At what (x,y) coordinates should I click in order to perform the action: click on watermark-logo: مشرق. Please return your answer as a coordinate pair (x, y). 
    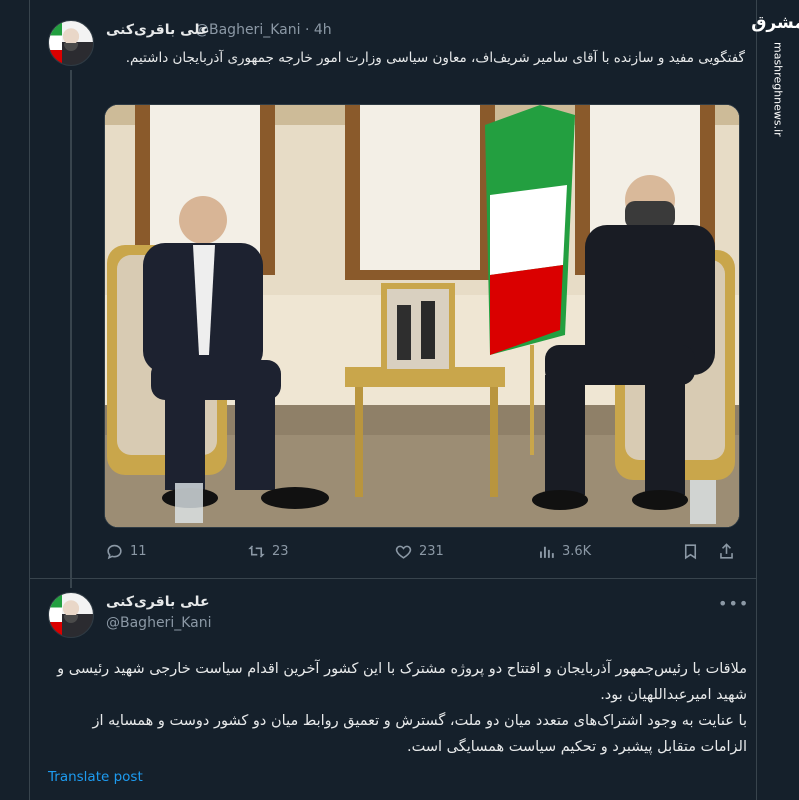
    Looking at the image, I should click on (775, 23).